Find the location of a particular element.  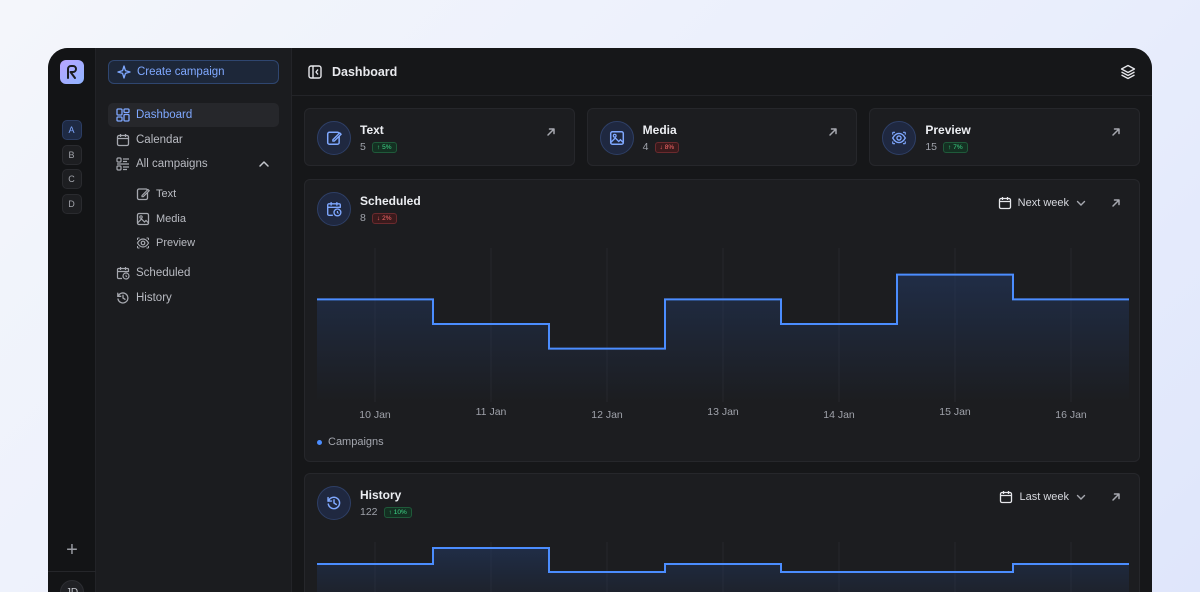

sidebar-item-label: Calendar is located at coordinates (159, 139).